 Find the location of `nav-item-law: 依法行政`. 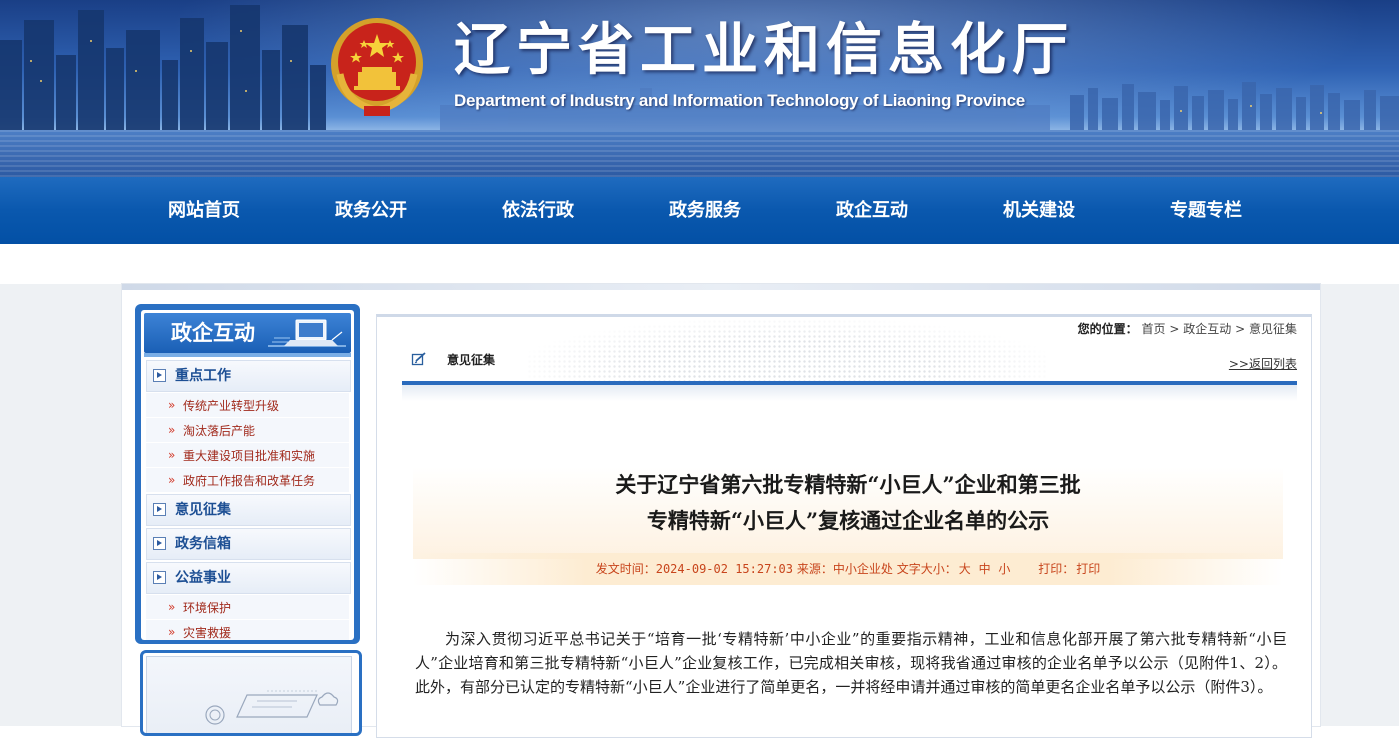

nav-item-law: 依法行政 is located at coordinates (538, 210).